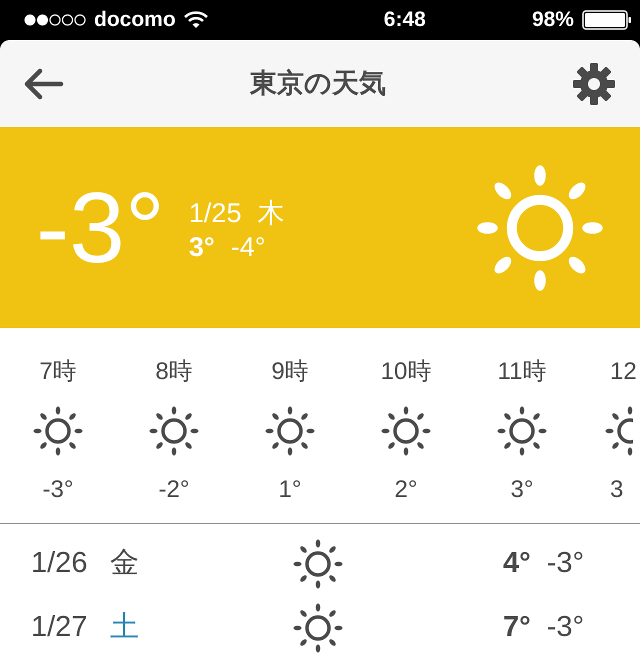 Image resolution: width=640 pixels, height=660 pixels. Describe the element at coordinates (318, 83) in the screenshot. I see `screen-title: 東京の天気` at that location.